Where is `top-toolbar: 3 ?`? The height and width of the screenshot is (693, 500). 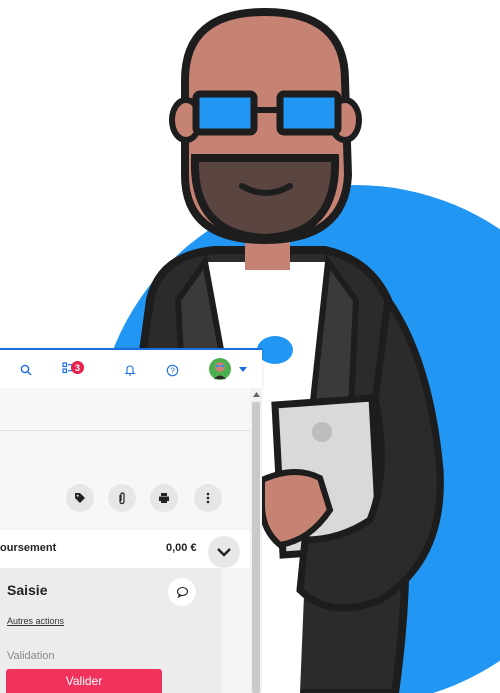 top-toolbar: 3 ? is located at coordinates (131, 368).